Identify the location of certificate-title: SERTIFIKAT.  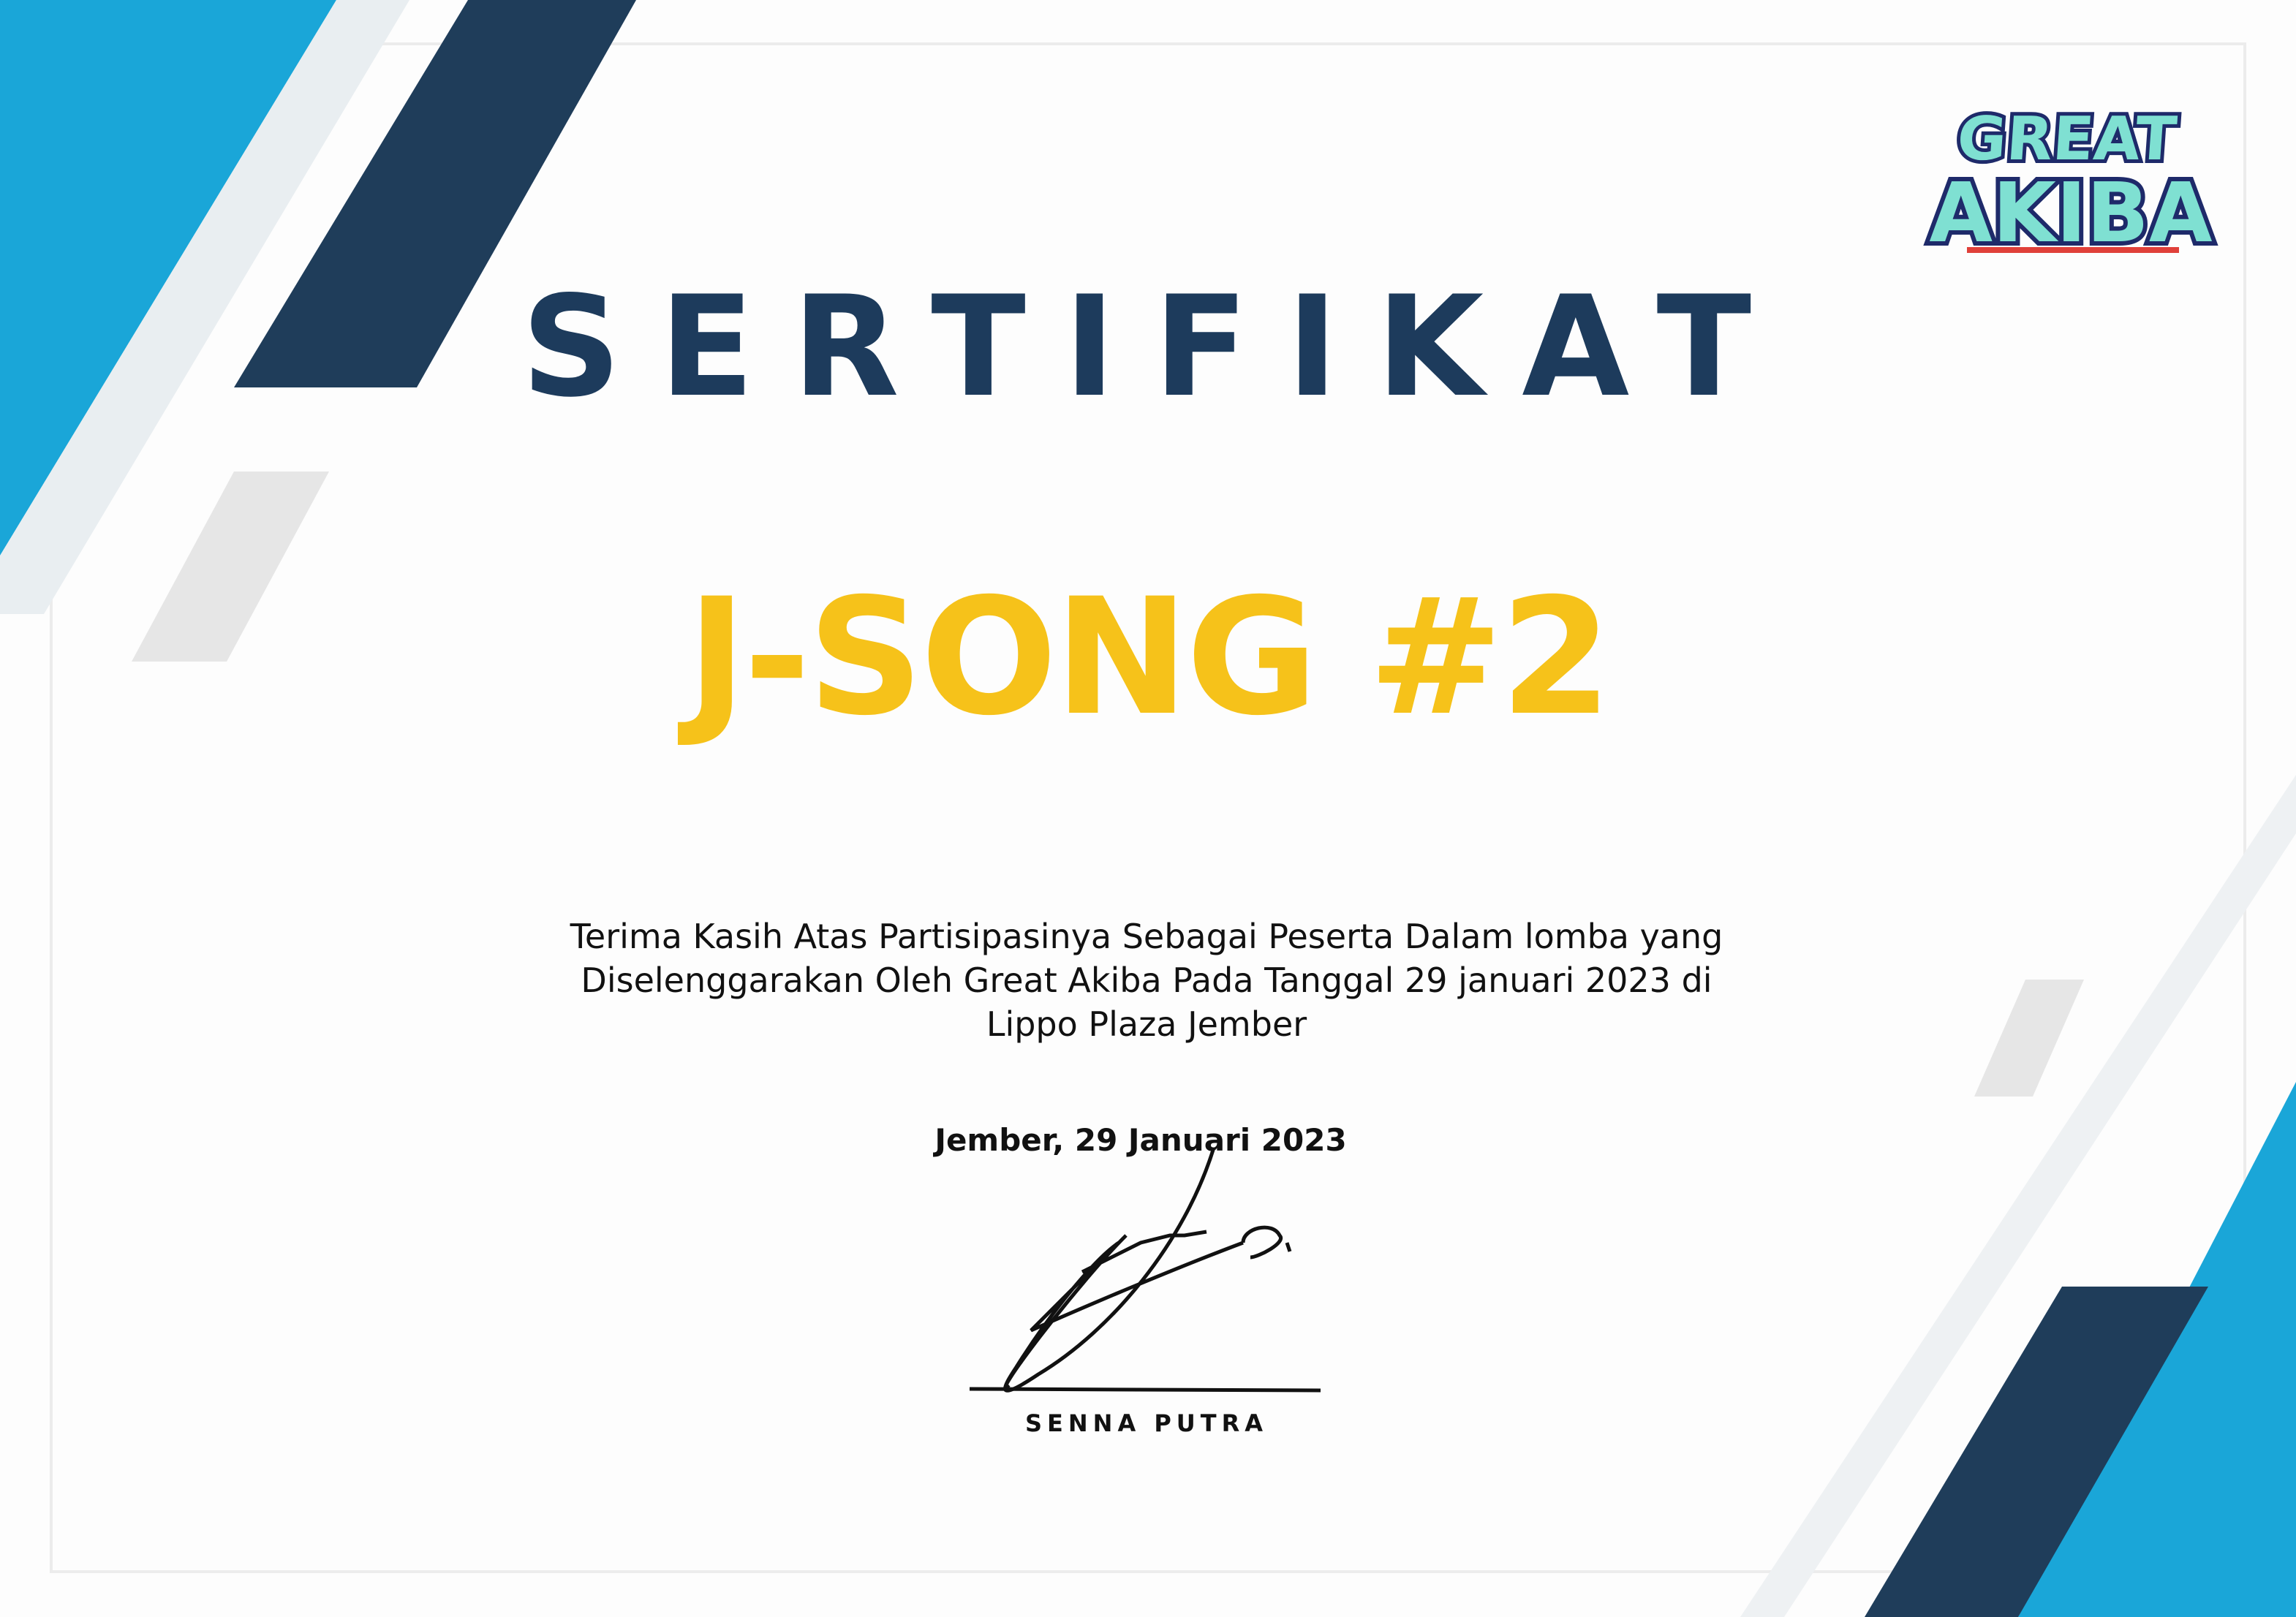
(1155, 347).